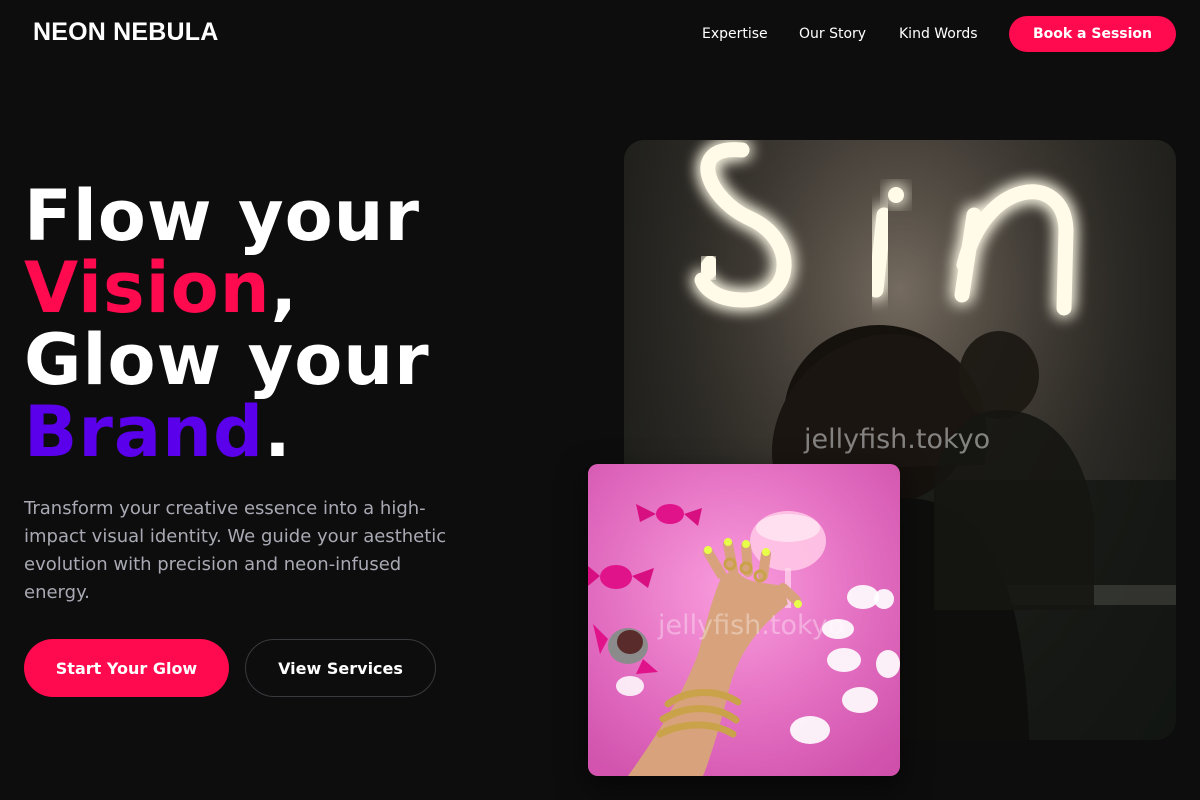  What do you see at coordinates (340, 668) in the screenshot?
I see `view-services-button: View Services` at bounding box center [340, 668].